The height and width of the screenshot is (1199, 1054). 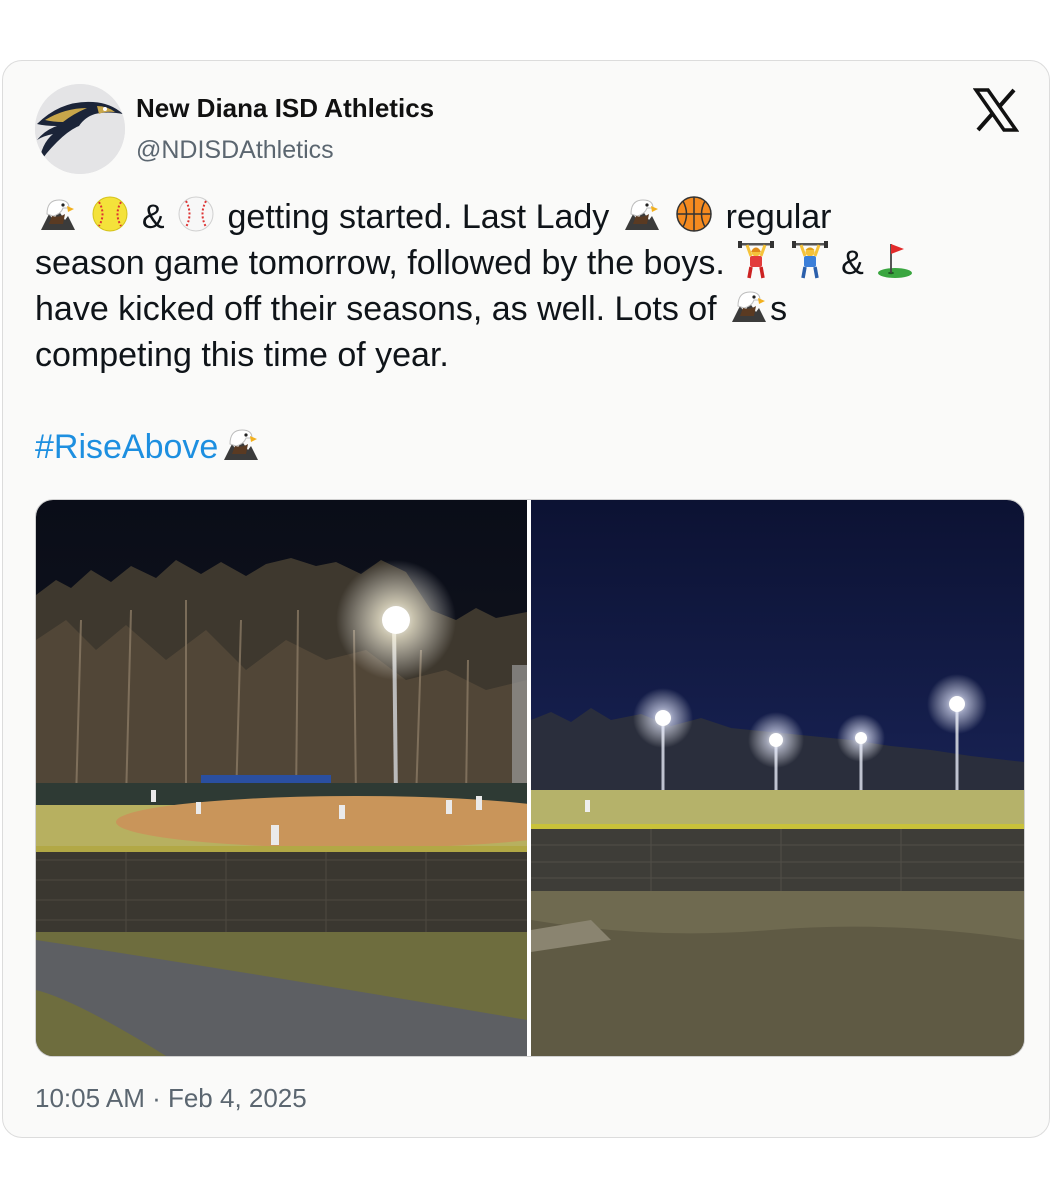 What do you see at coordinates (756, 260) in the screenshot?
I see `weightlifter-woman-icon` at bounding box center [756, 260].